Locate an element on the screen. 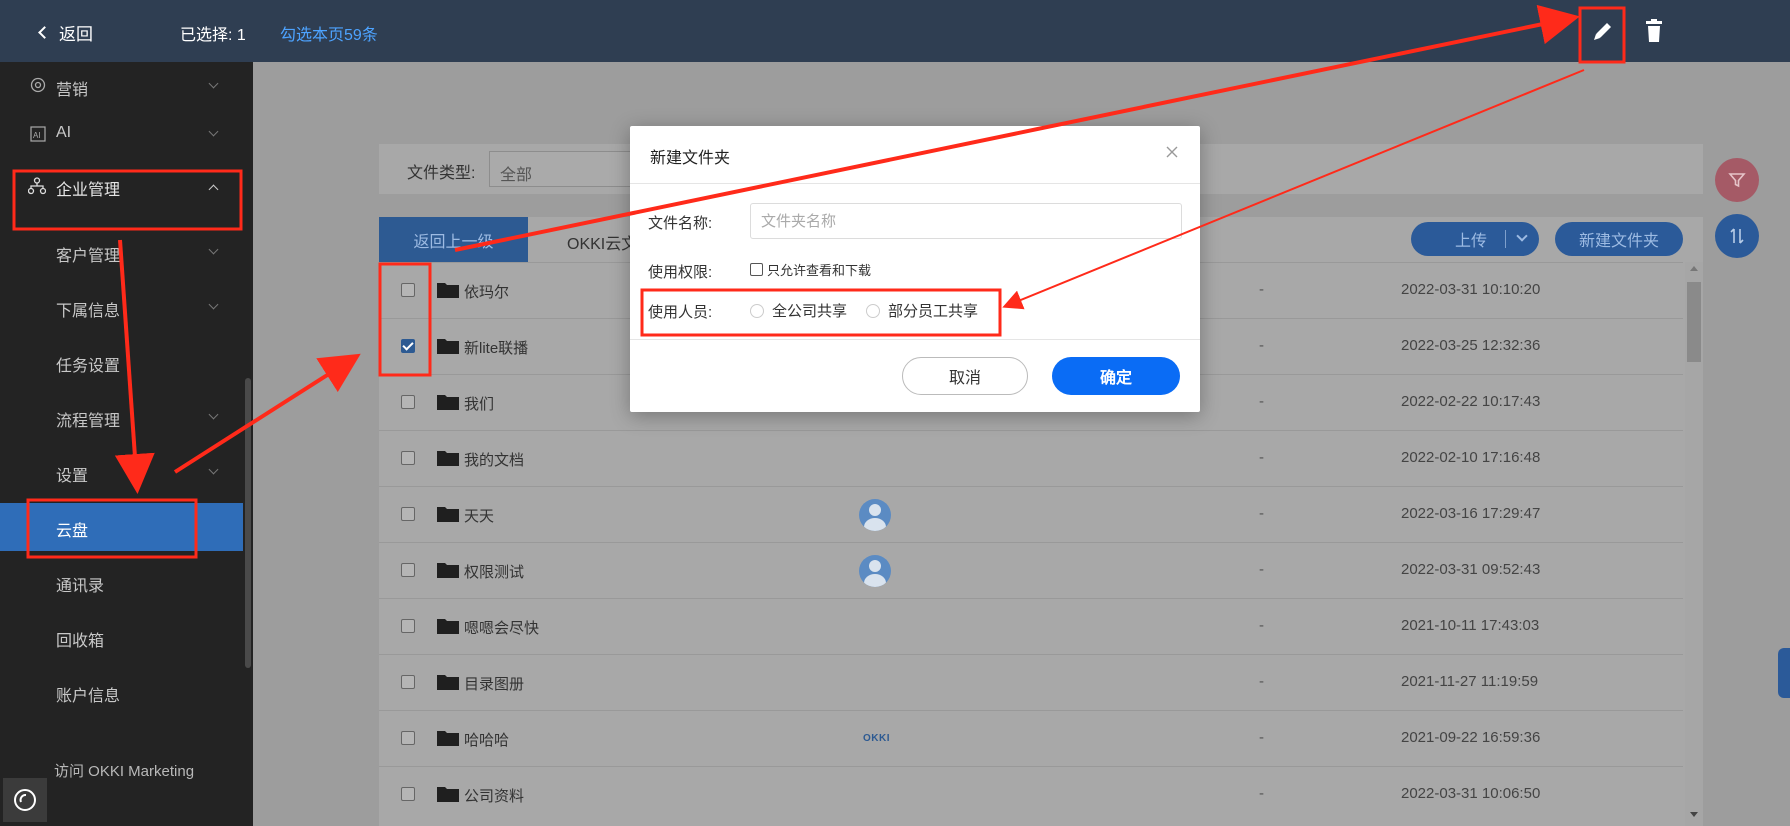 This screenshot has height=826, width=1790. file-name: 依玛尔 is located at coordinates (486, 291).